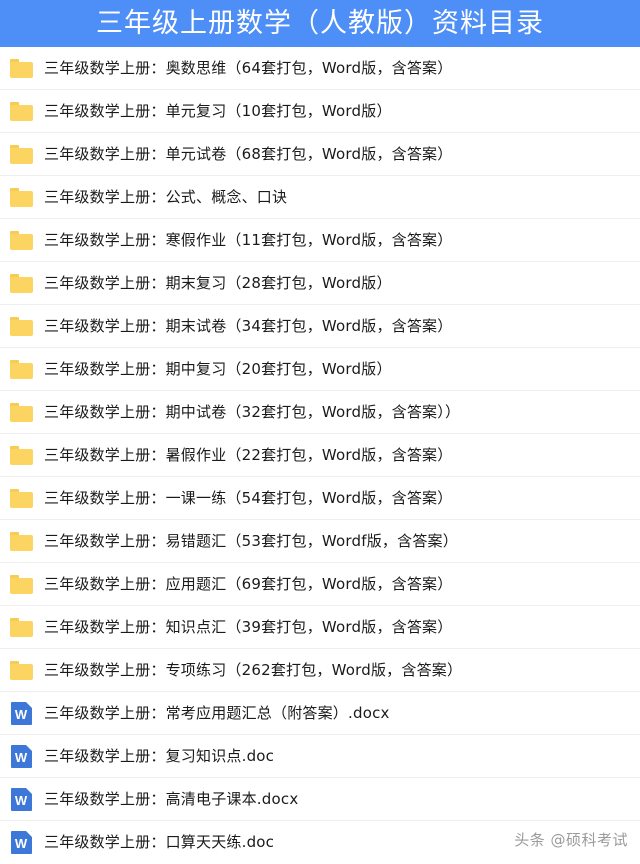  Describe the element at coordinates (251, 540) in the screenshot. I see `file-row-label: 三年级数学上册：易错题汇（53套打包，Wordf版，含答案）` at that location.